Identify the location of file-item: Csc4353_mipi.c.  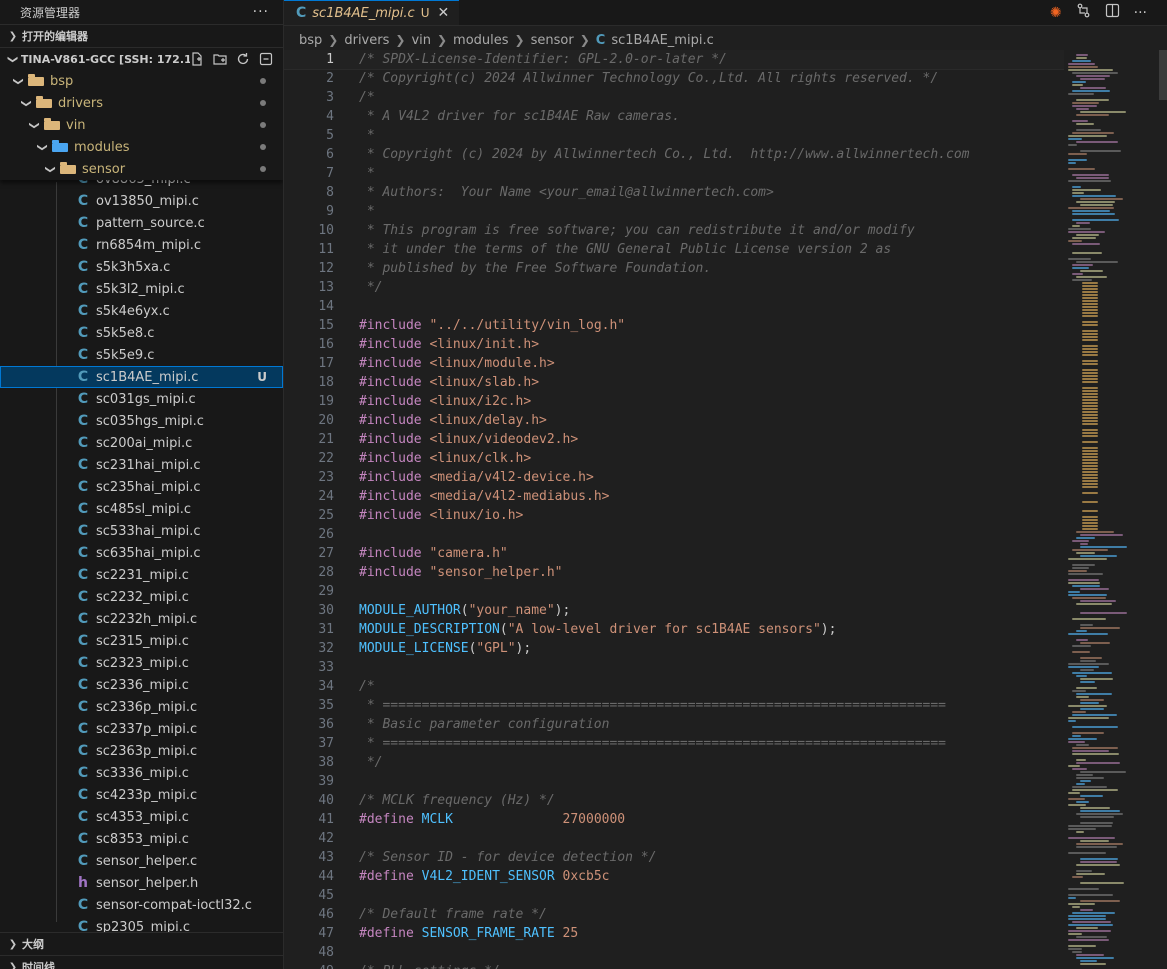
(141, 817).